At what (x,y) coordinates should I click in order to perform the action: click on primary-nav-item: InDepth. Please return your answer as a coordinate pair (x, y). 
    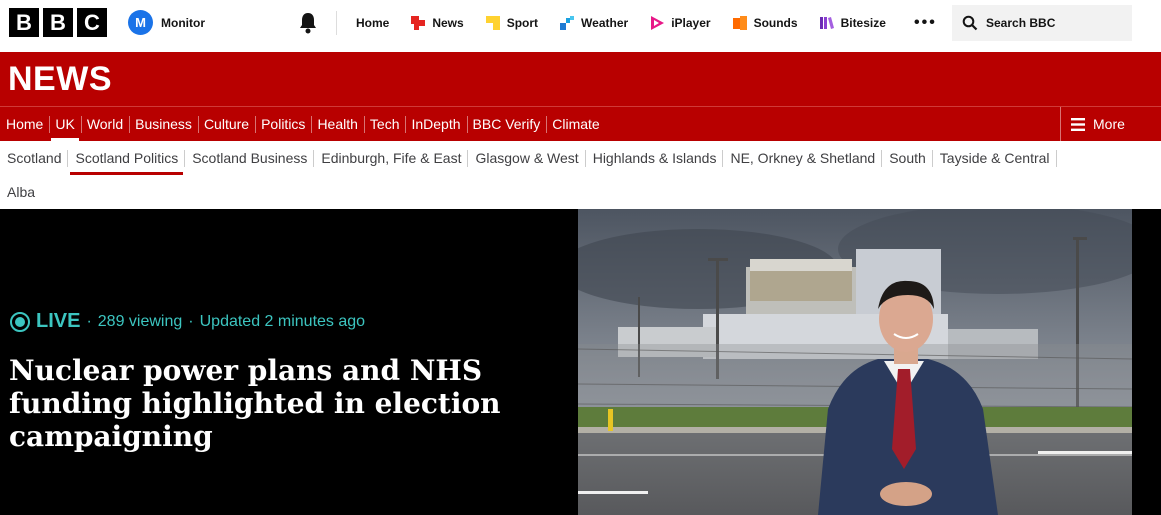
    Looking at the image, I should click on (435, 124).